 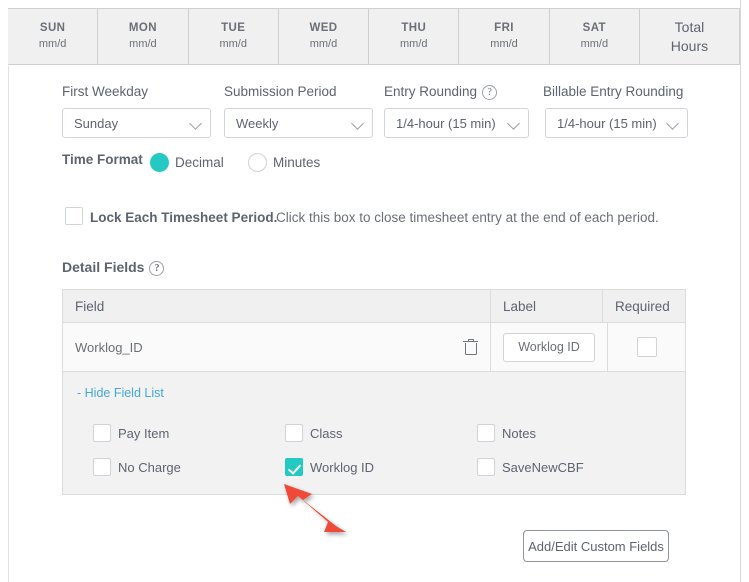 I want to click on weekday-name: MON, so click(x=142, y=28).